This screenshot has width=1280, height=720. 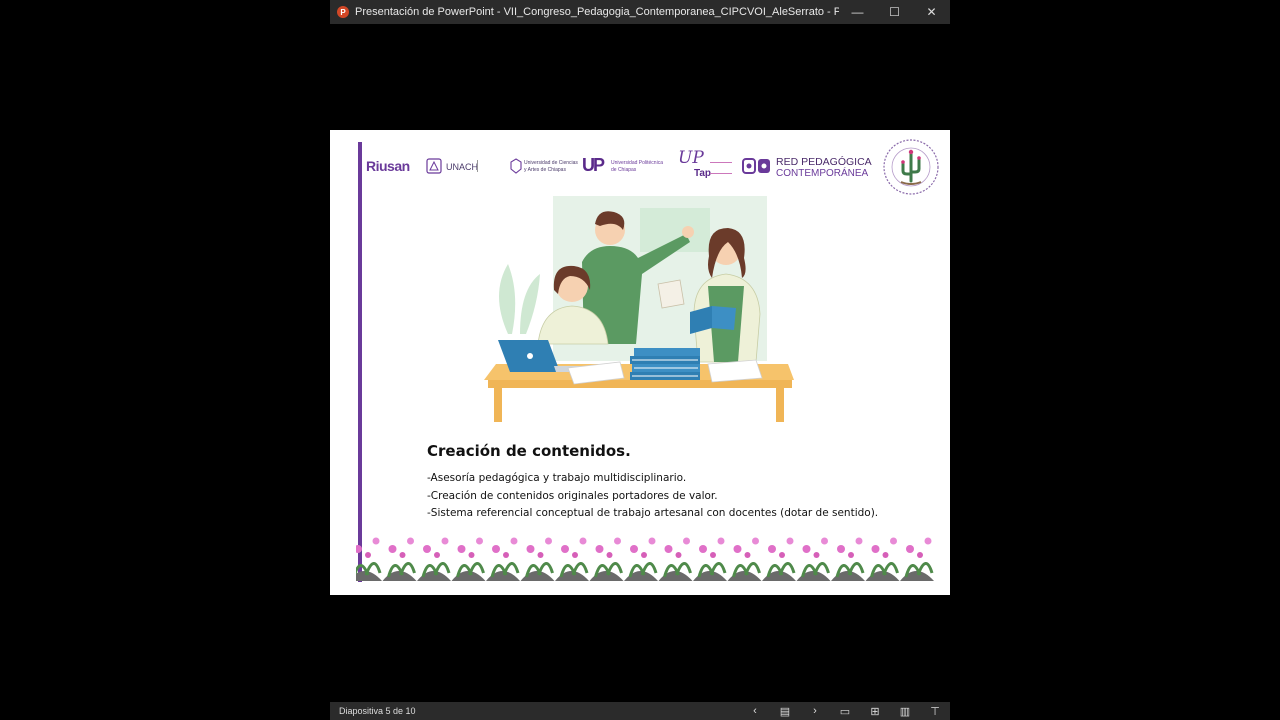 I want to click on team-illustration, so click(x=639, y=309).